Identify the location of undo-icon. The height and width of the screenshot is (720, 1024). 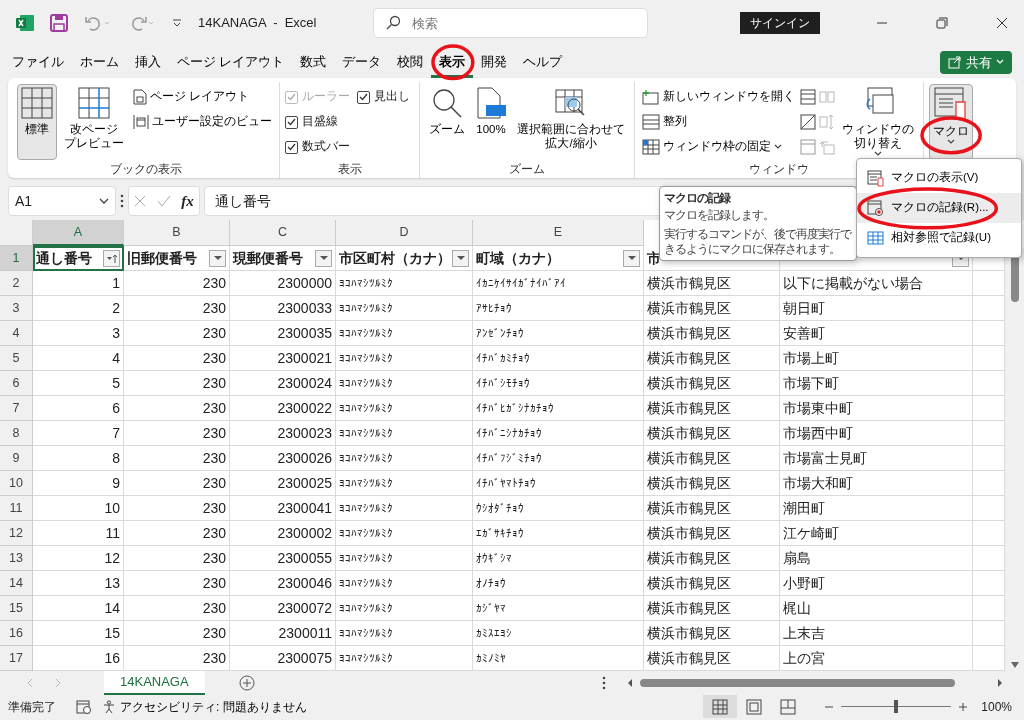
(98, 23).